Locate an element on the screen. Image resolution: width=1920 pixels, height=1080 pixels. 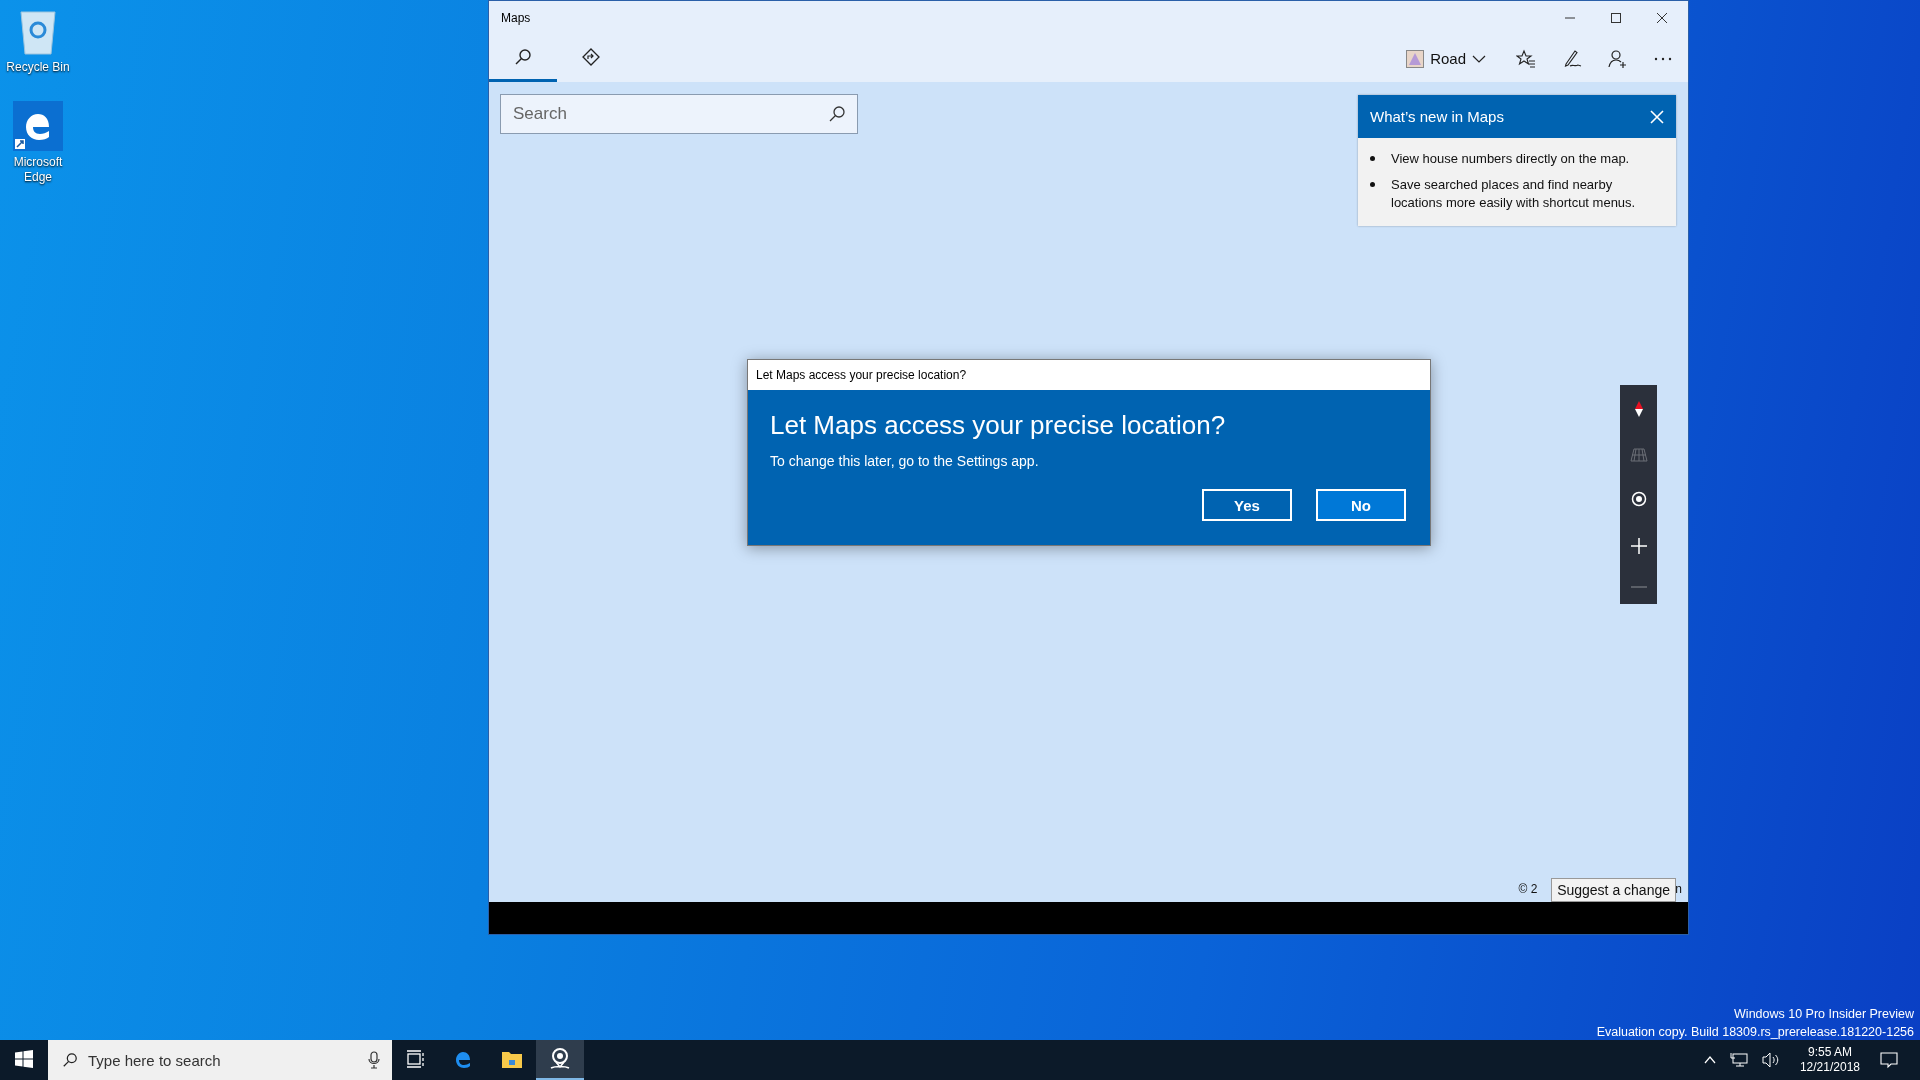
desktop-watermark-text: Windows 10 Pro Insider Preview is located at coordinates (1824, 1014).